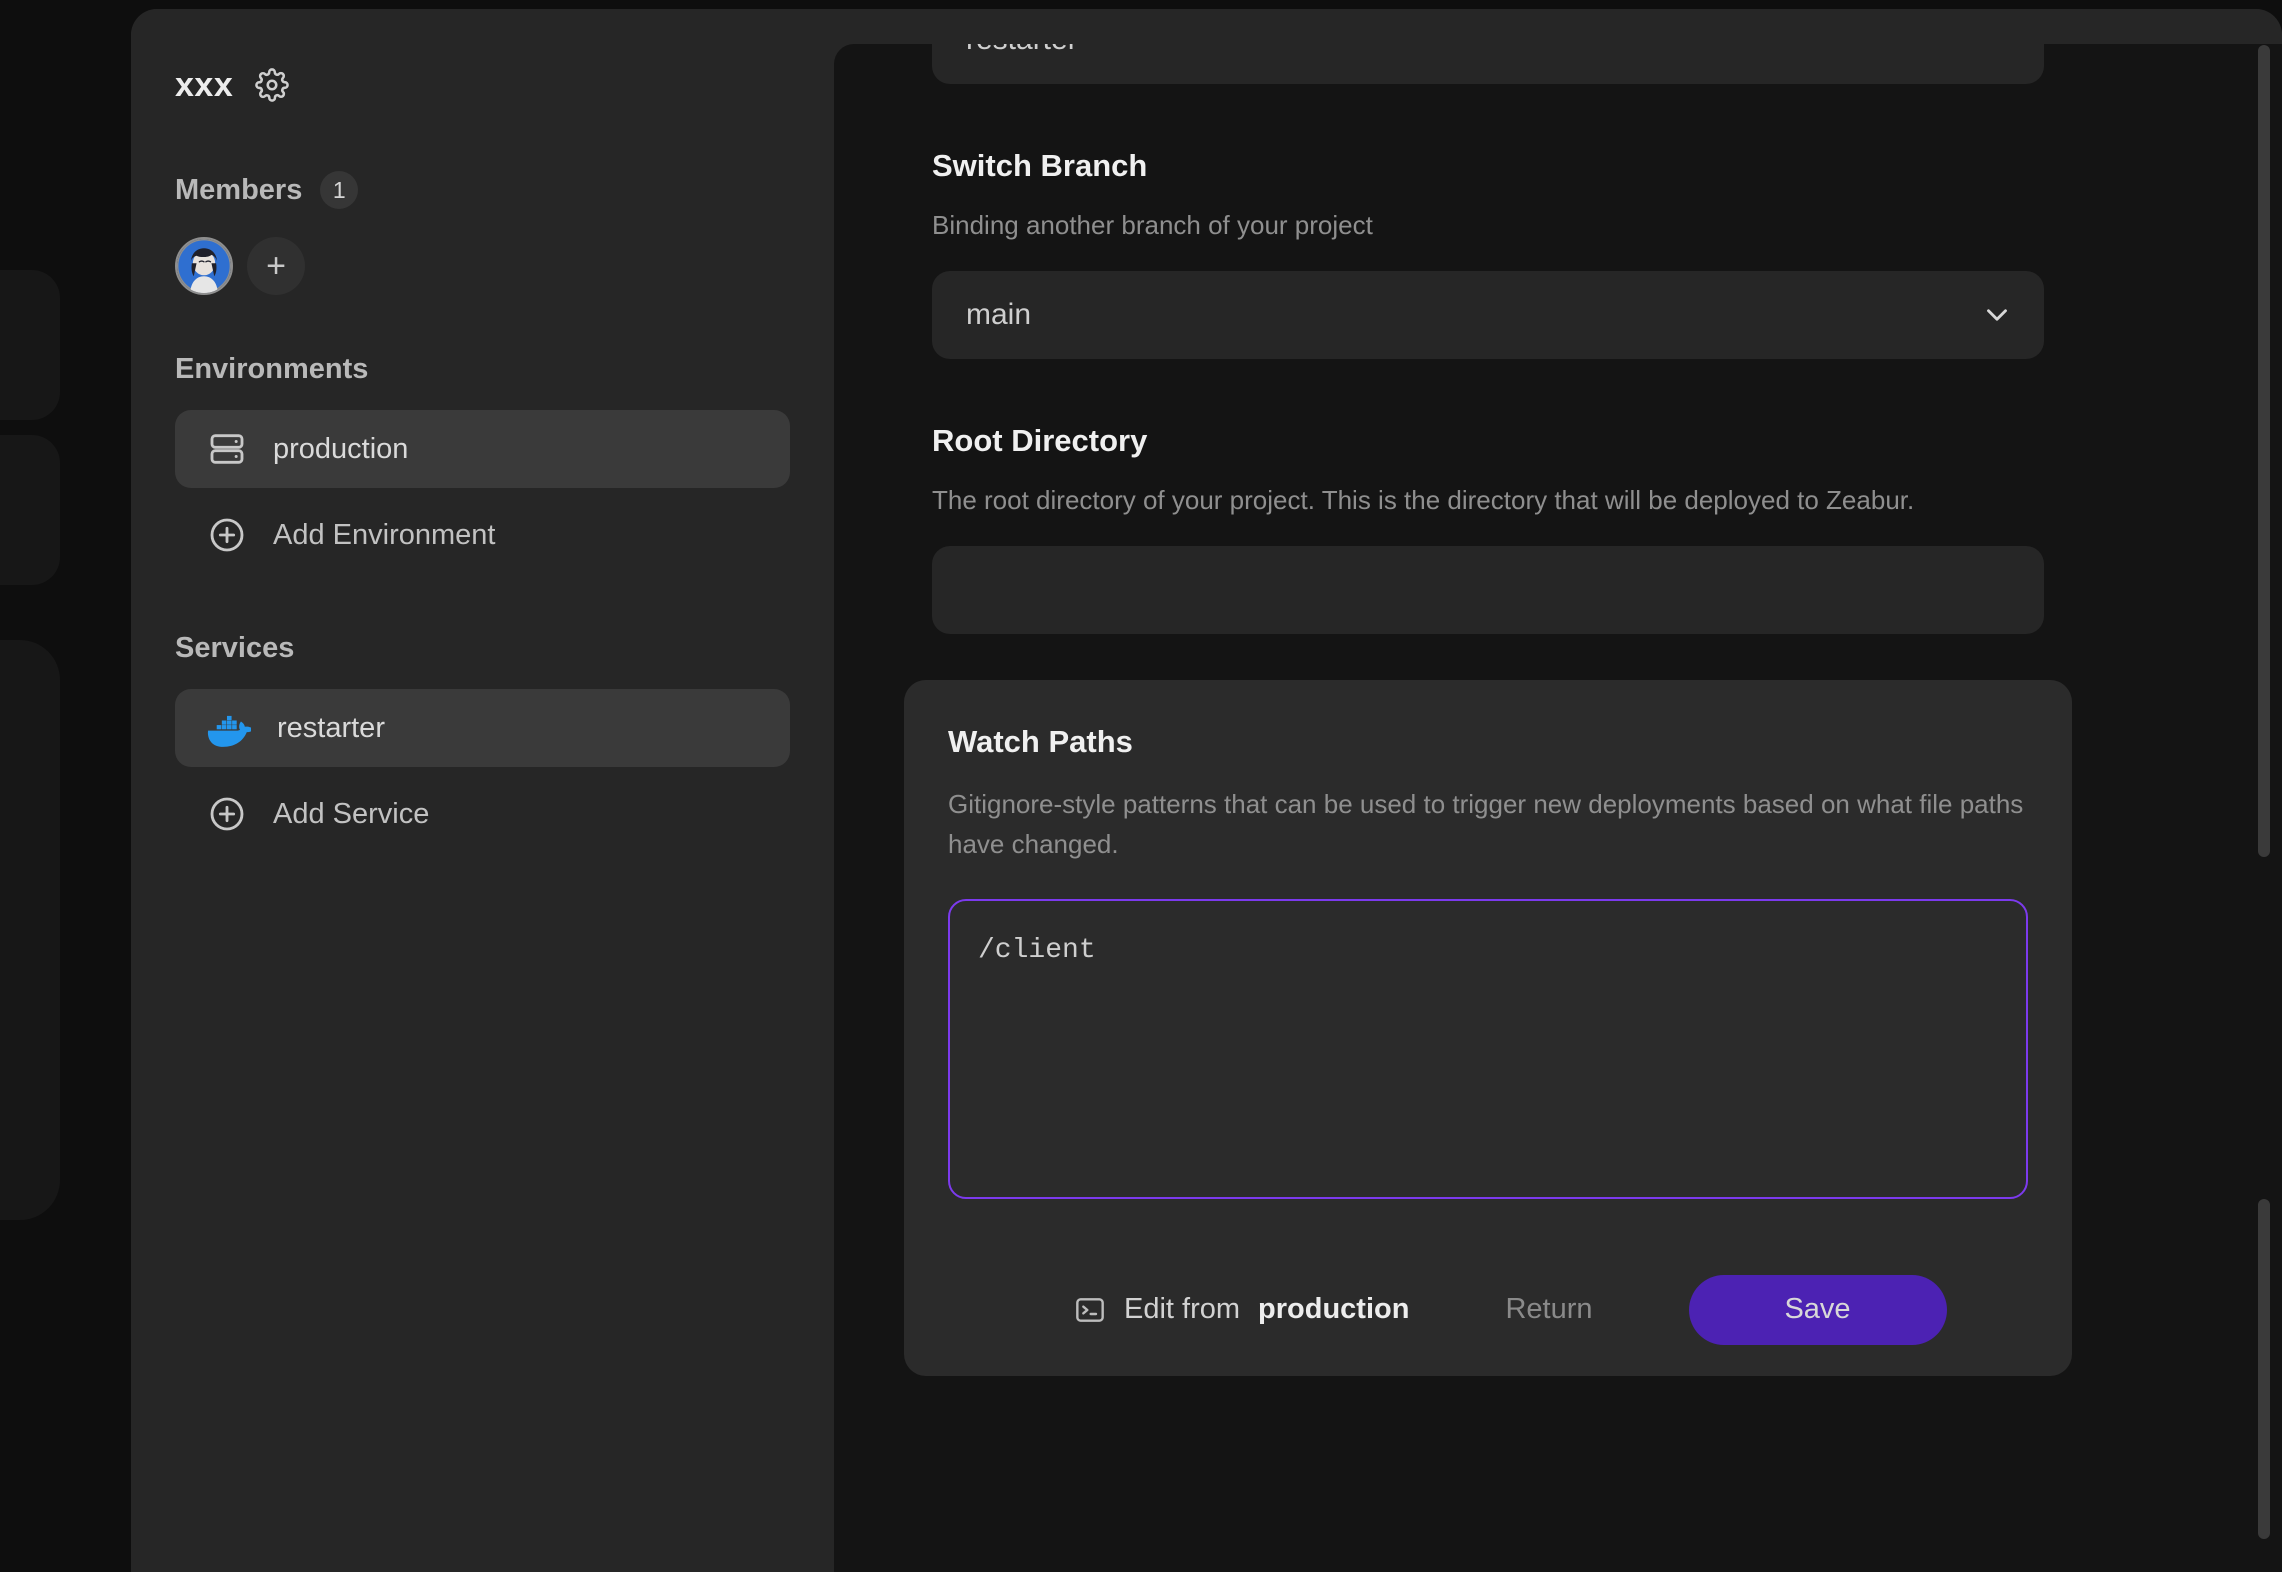  I want to click on chevron-down-icon, so click(1997, 315).